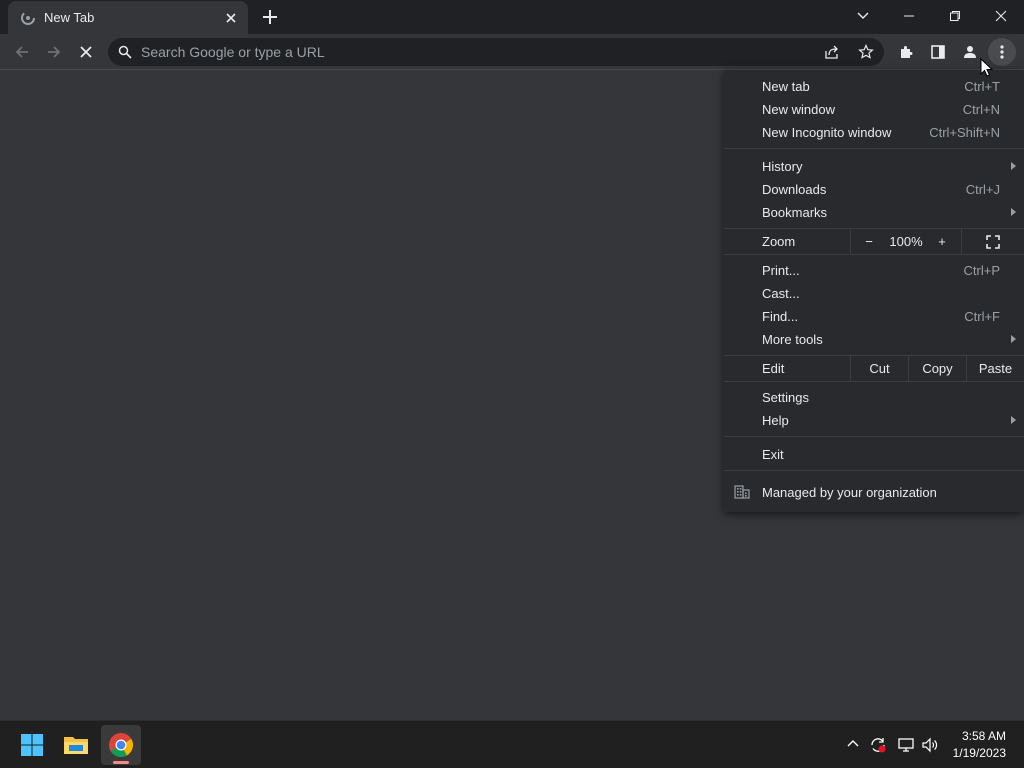  Describe the element at coordinates (874, 166) in the screenshot. I see `menu-item-history: History` at that location.